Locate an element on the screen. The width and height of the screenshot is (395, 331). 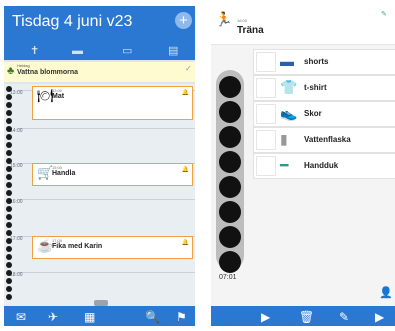
play-icon: ▶ is located at coordinates (265, 317).